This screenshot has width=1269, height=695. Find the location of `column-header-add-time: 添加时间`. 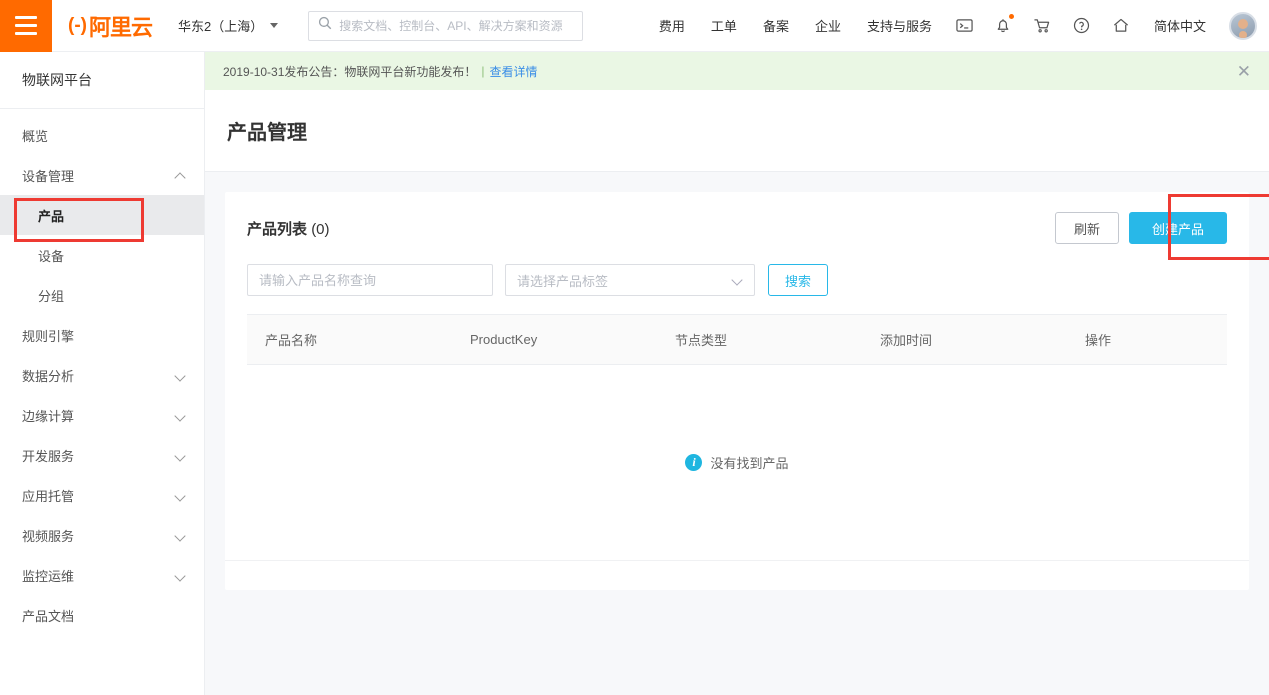

column-header-add-time: 添加时间 is located at coordinates (964, 339).